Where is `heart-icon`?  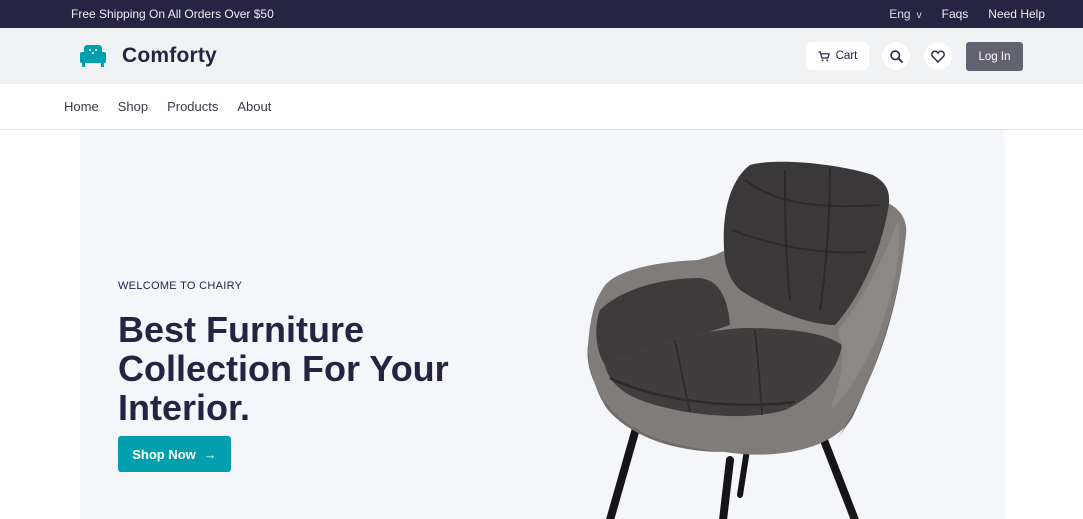 heart-icon is located at coordinates (938, 56).